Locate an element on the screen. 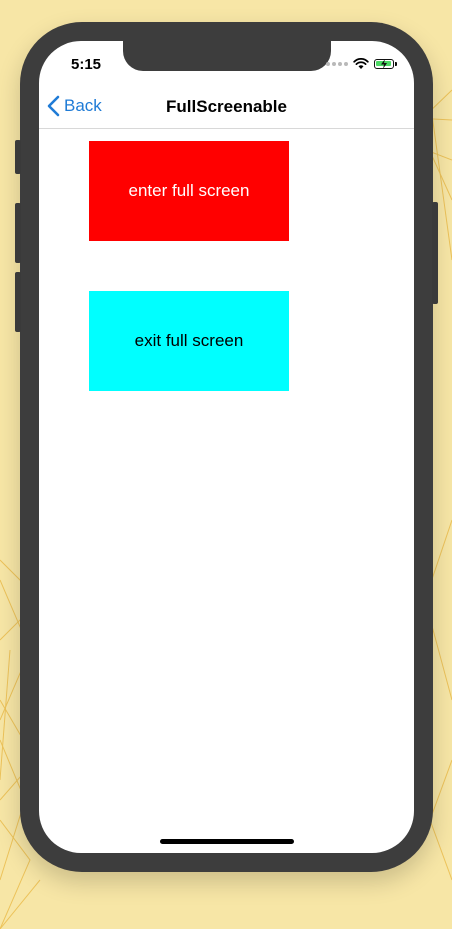 The width and height of the screenshot is (452, 929). battery-charging-icon is located at coordinates (385, 64).